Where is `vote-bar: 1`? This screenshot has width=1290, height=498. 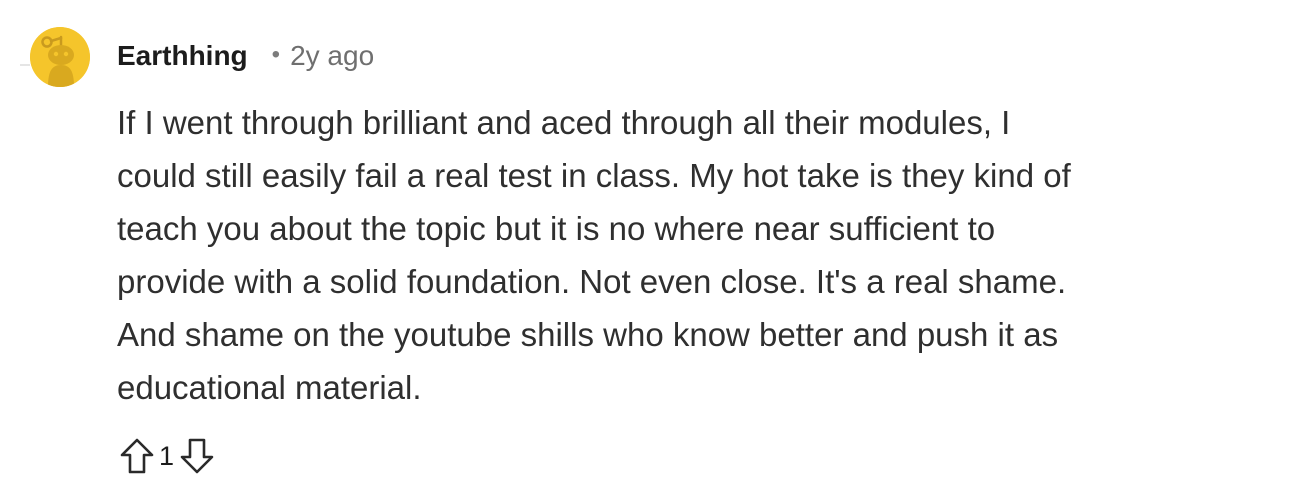 vote-bar: 1 is located at coordinates (167, 456).